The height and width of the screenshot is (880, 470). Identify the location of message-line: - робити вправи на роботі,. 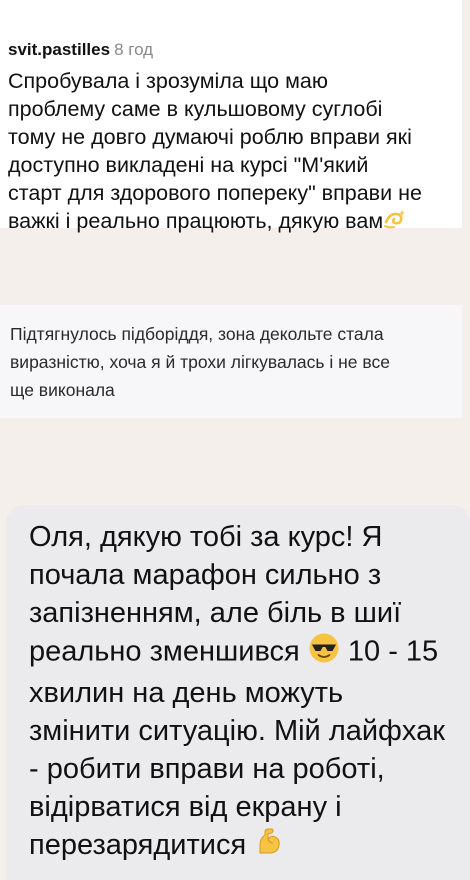
(207, 769).